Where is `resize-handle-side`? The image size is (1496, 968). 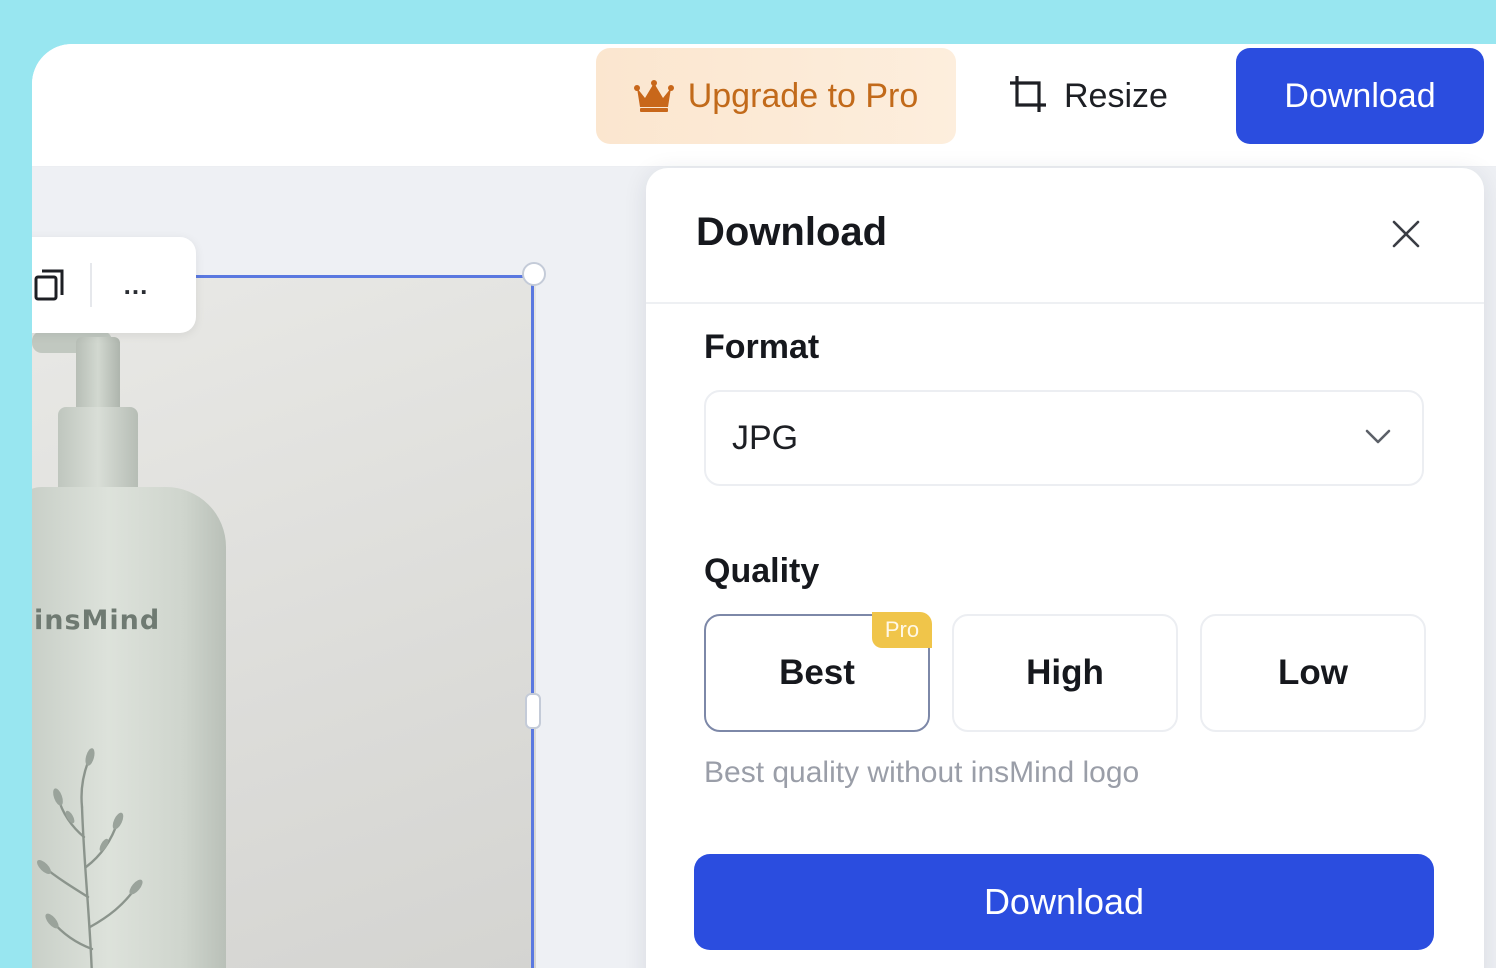 resize-handle-side is located at coordinates (533, 711).